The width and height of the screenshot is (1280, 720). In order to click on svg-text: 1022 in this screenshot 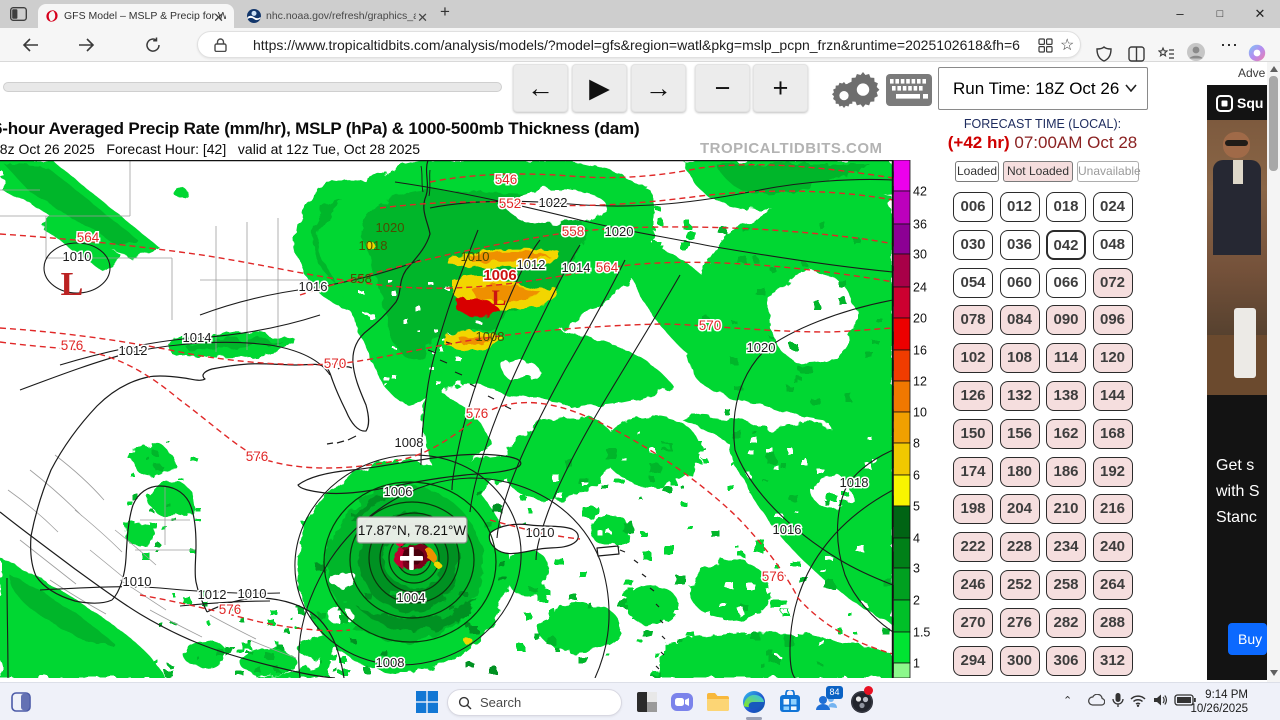, I will do `click(553, 202)`.